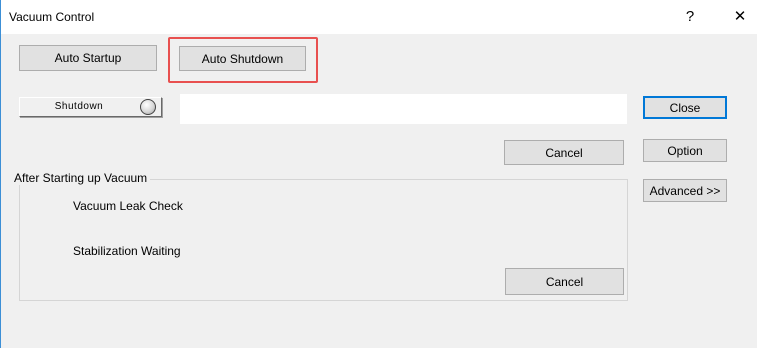  I want to click on title-bar: Vacuum Control ? ✕, so click(379, 17).